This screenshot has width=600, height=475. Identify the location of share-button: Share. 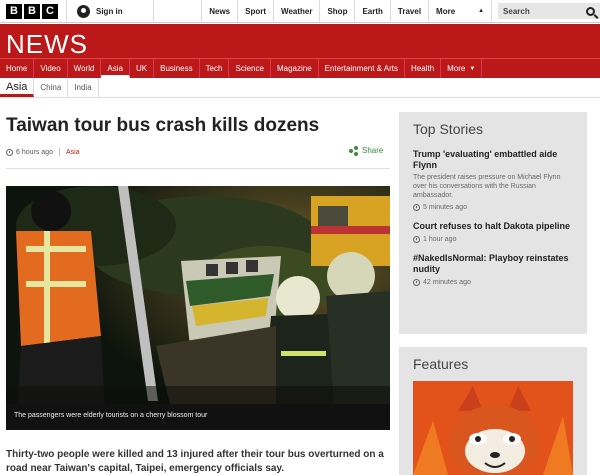
(366, 151).